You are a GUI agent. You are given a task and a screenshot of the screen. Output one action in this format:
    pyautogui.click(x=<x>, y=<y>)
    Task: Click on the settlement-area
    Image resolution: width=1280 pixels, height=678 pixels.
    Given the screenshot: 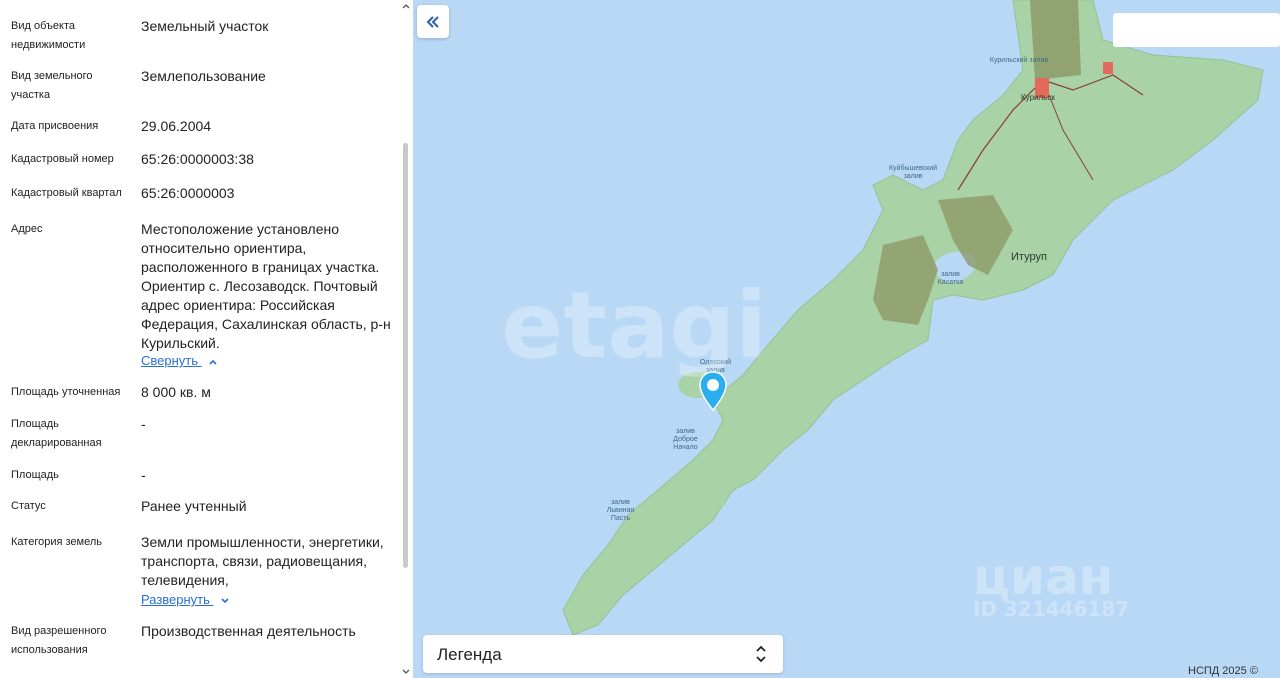 What is the action you would take?
    pyautogui.click(x=1108, y=68)
    